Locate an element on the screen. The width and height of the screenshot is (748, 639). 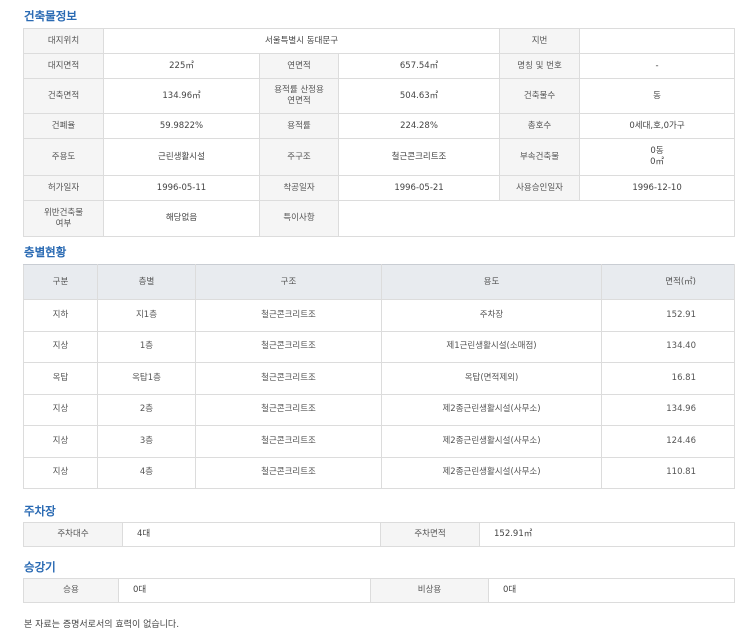
building-info-row: 주용도 근린생활시설 주구조 철근콘크리트조 부속건축물 0동 0㎡ is located at coordinates (379, 157).